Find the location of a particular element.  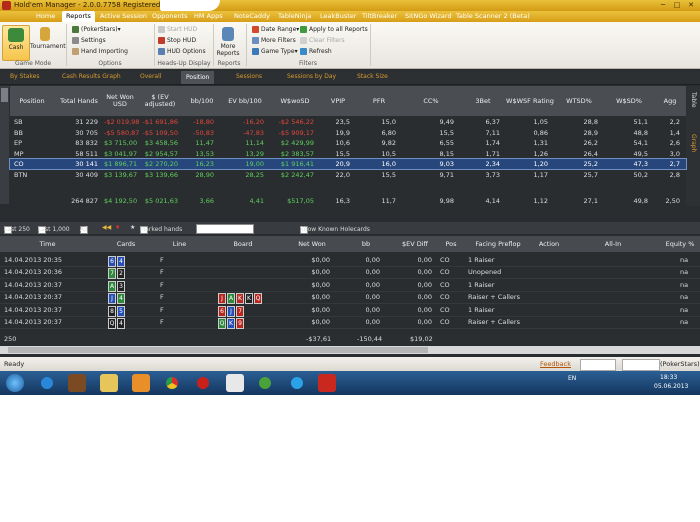

maximize-icon: □ is located at coordinates (677, 5).